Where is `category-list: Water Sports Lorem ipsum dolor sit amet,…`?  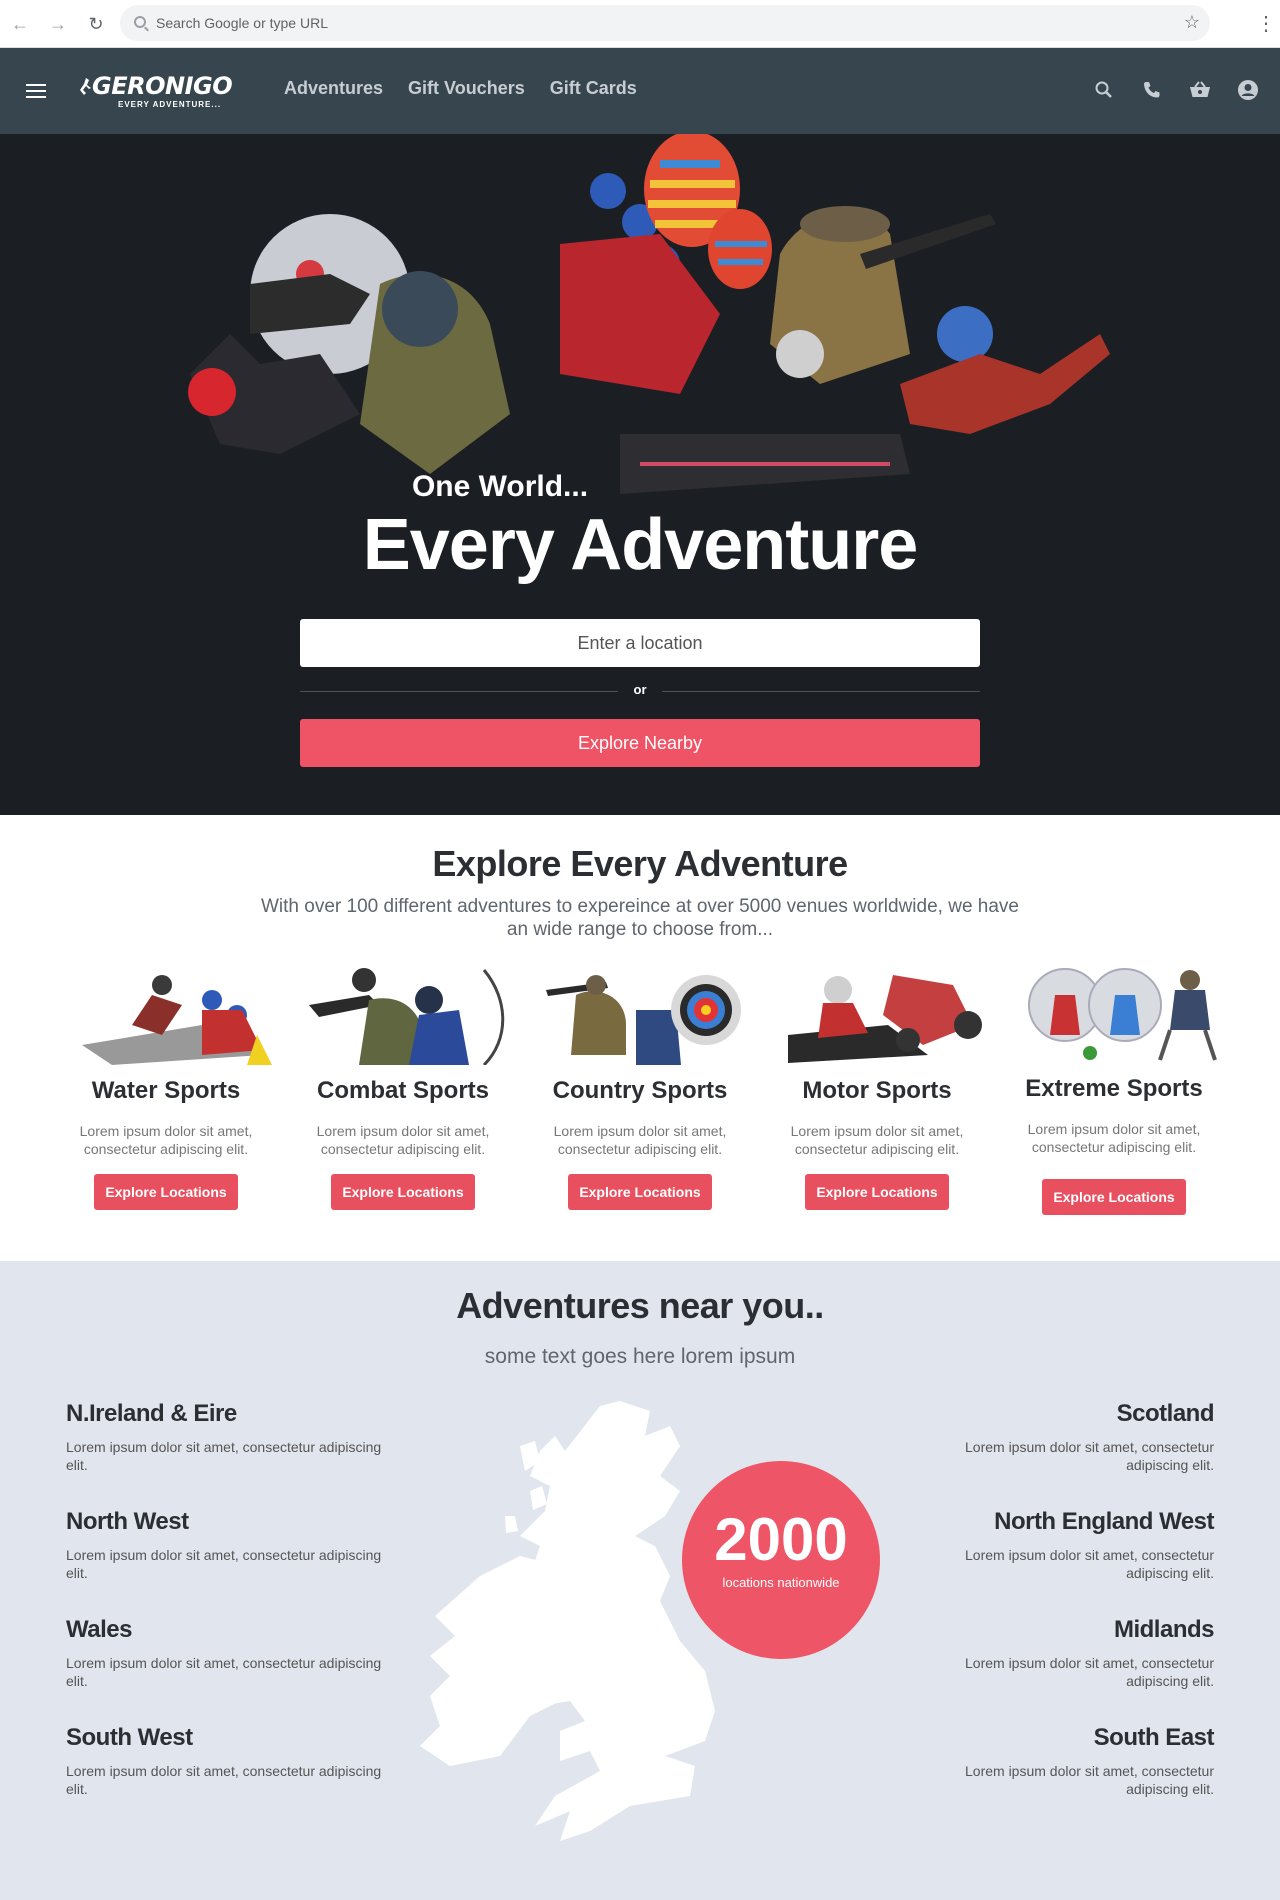 category-list: Water Sports Lorem ipsum dolor sit amet,… is located at coordinates (640, 1100).